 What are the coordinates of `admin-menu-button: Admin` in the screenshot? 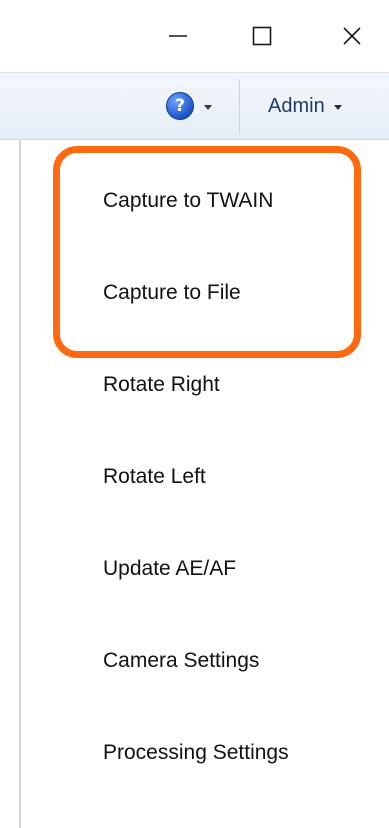 It's located at (323, 106).